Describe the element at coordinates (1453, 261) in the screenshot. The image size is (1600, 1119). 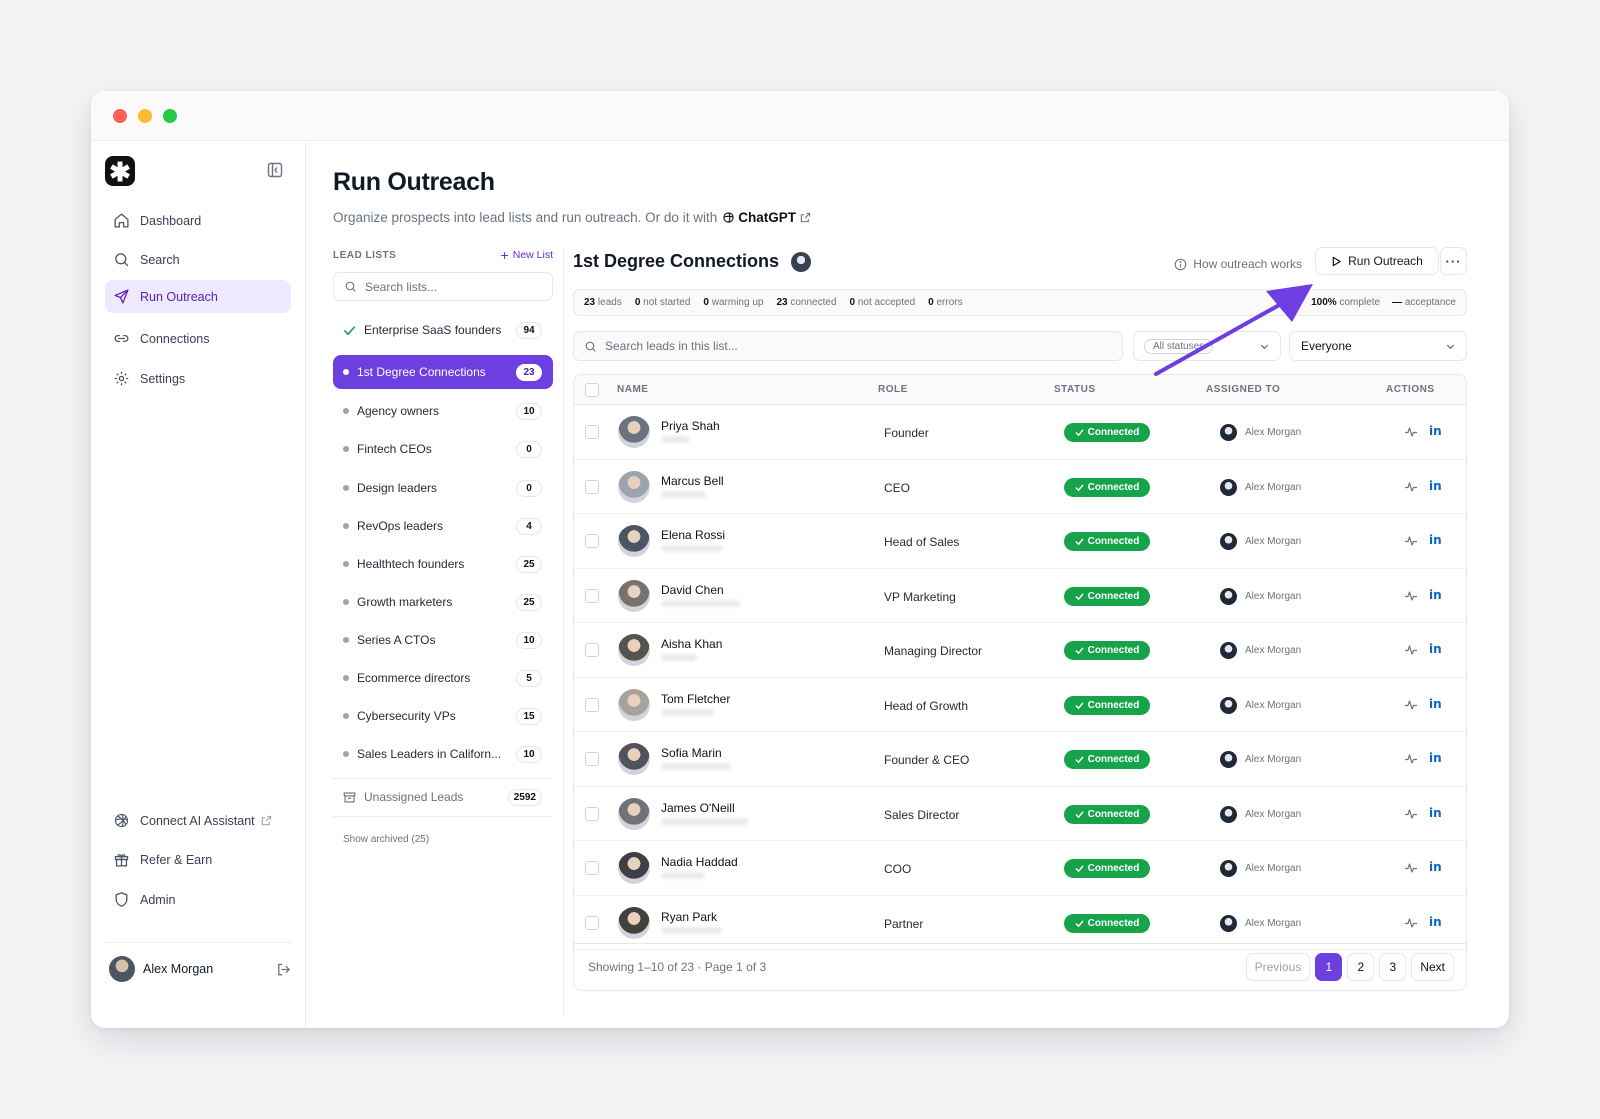
I see `more-options-button: ···` at that location.